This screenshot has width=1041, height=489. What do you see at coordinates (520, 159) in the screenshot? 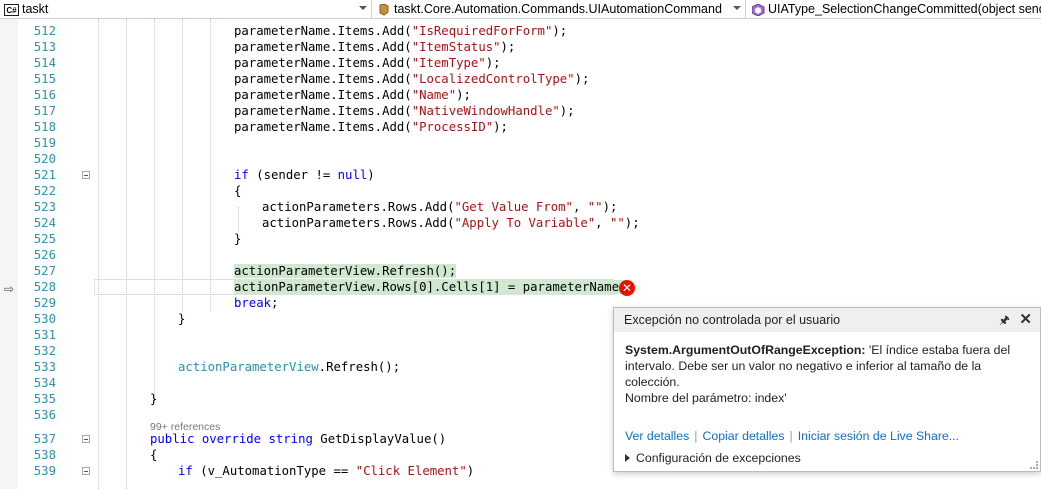
I see `code-line: 520` at bounding box center [520, 159].